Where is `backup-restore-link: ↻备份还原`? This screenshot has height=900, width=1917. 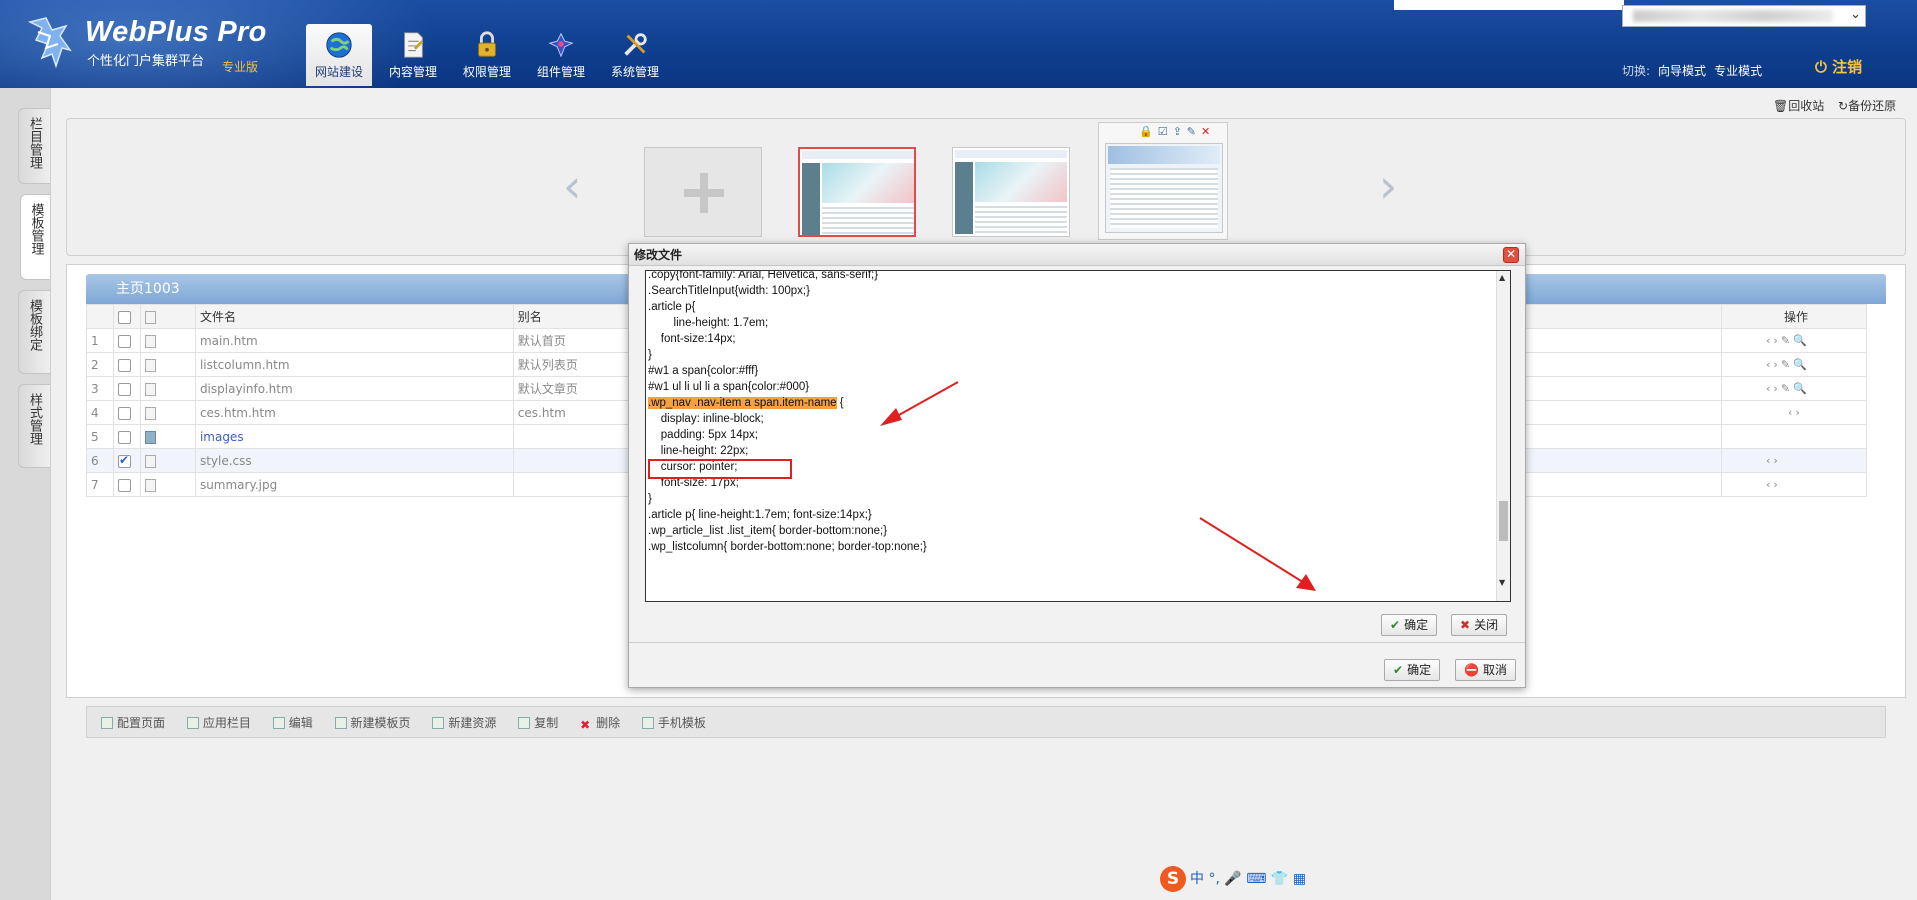 backup-restore-link: ↻备份还原 is located at coordinates (1867, 105).